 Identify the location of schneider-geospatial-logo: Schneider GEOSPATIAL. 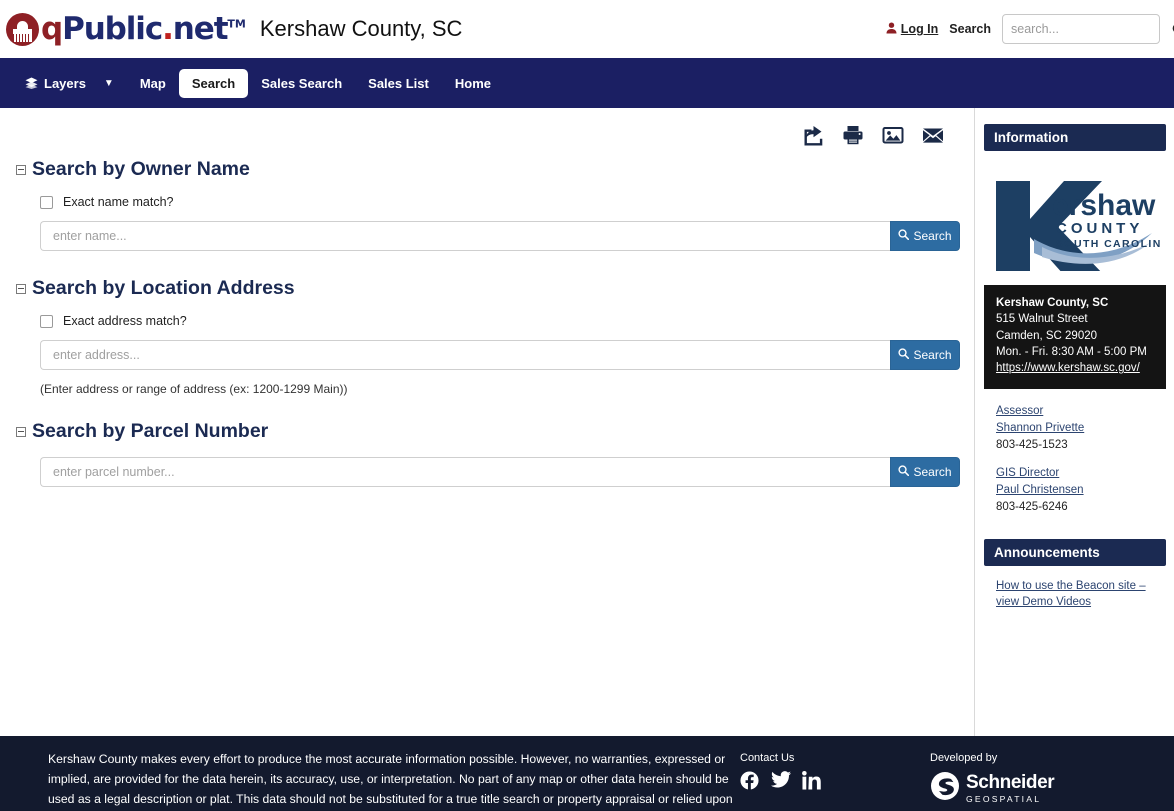
(992, 788).